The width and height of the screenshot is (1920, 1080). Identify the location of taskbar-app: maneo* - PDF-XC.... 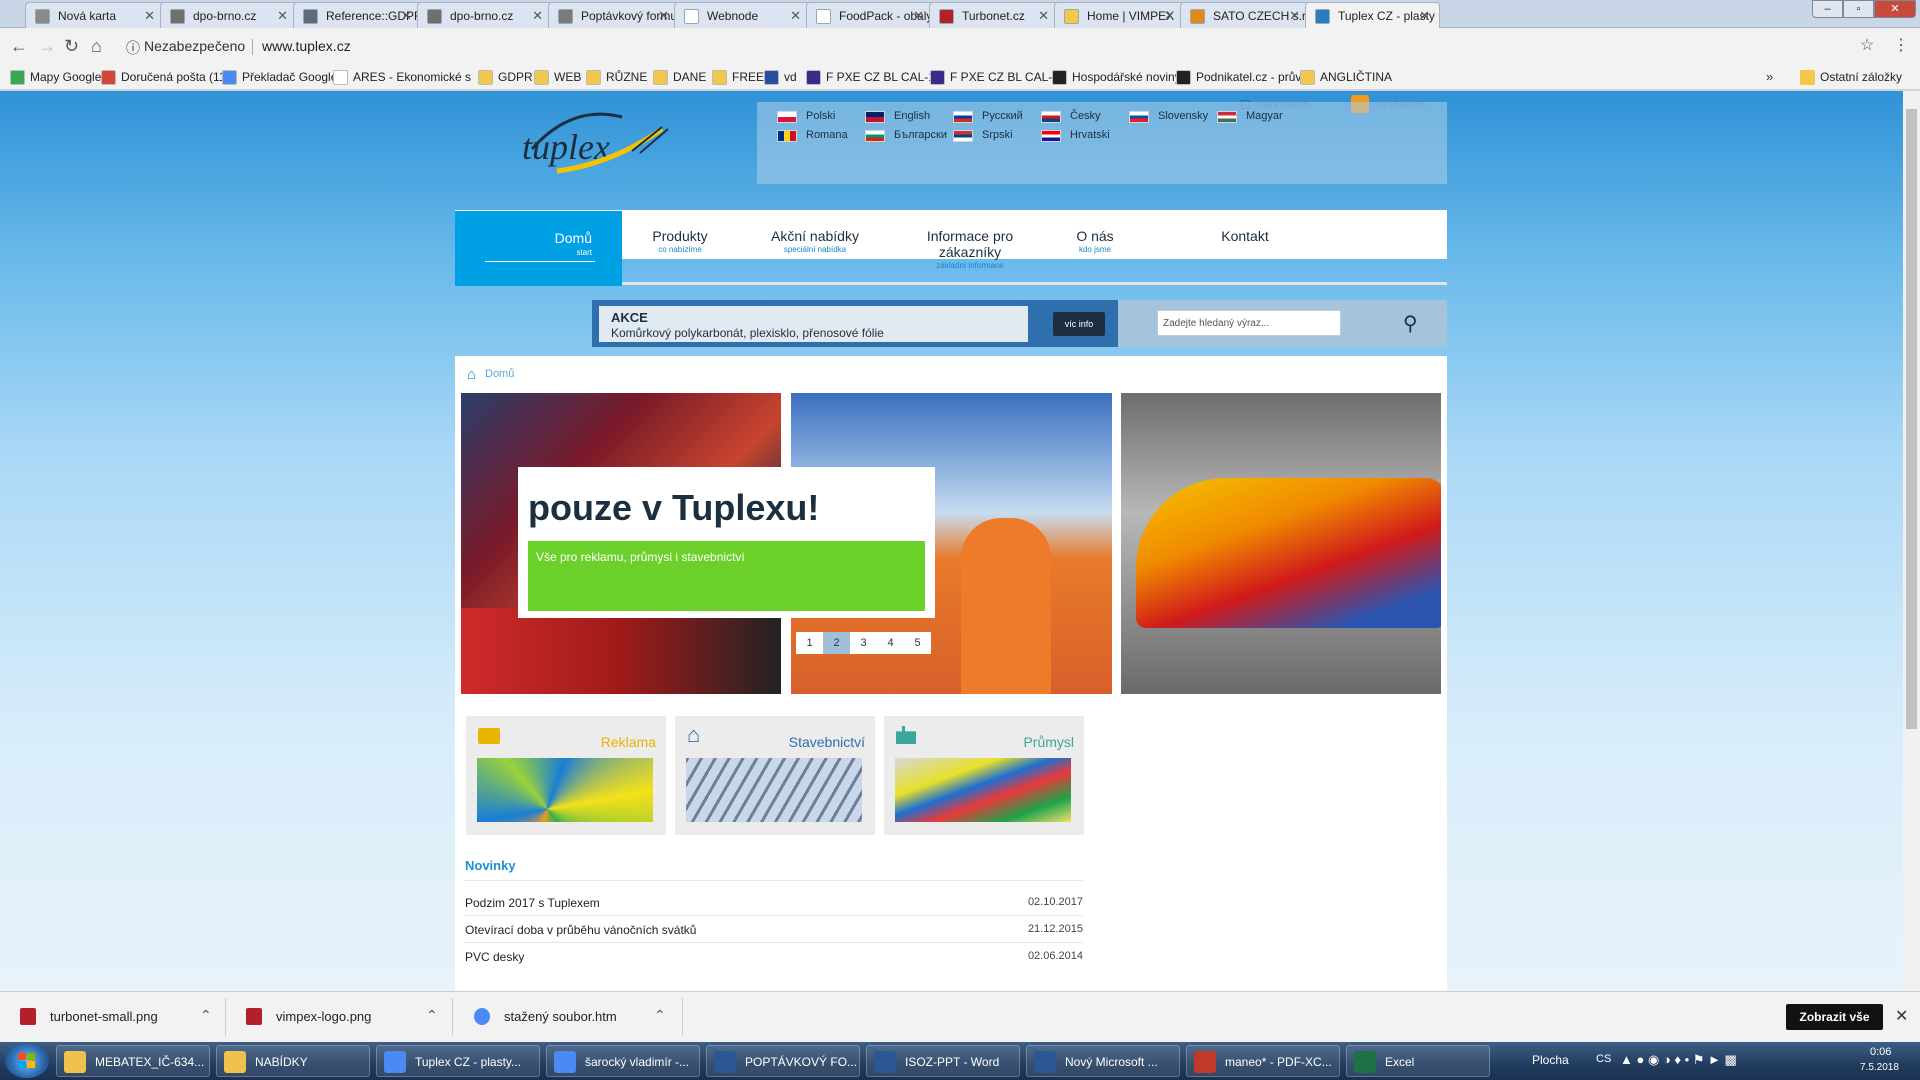
(1263, 1061).